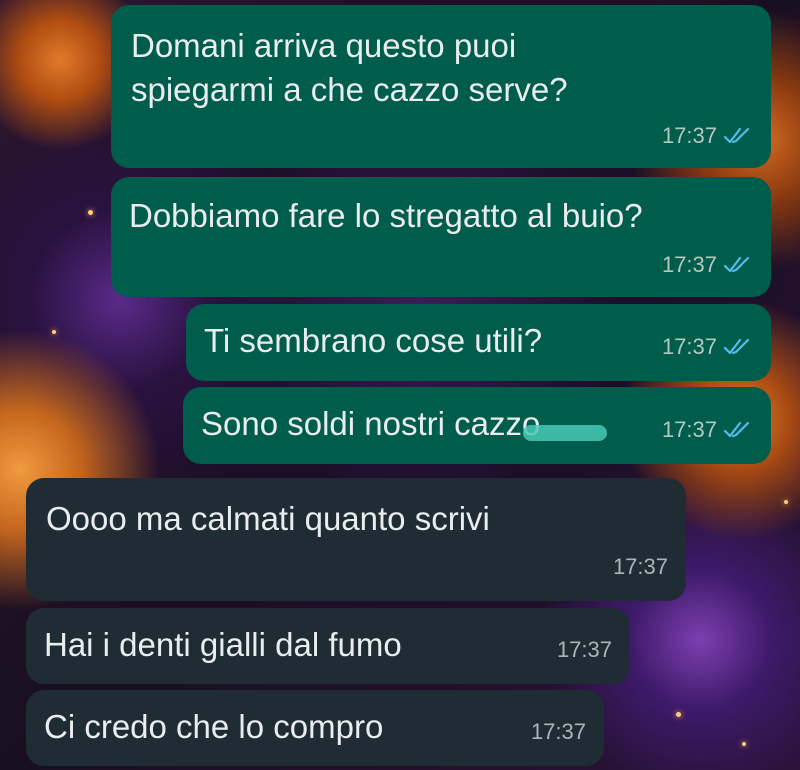 Image resolution: width=800 pixels, height=770 pixels. What do you see at coordinates (356, 539) in the screenshot?
I see `message-bubble-incoming: Oooo ma calmati quanto scrivi 17:37` at bounding box center [356, 539].